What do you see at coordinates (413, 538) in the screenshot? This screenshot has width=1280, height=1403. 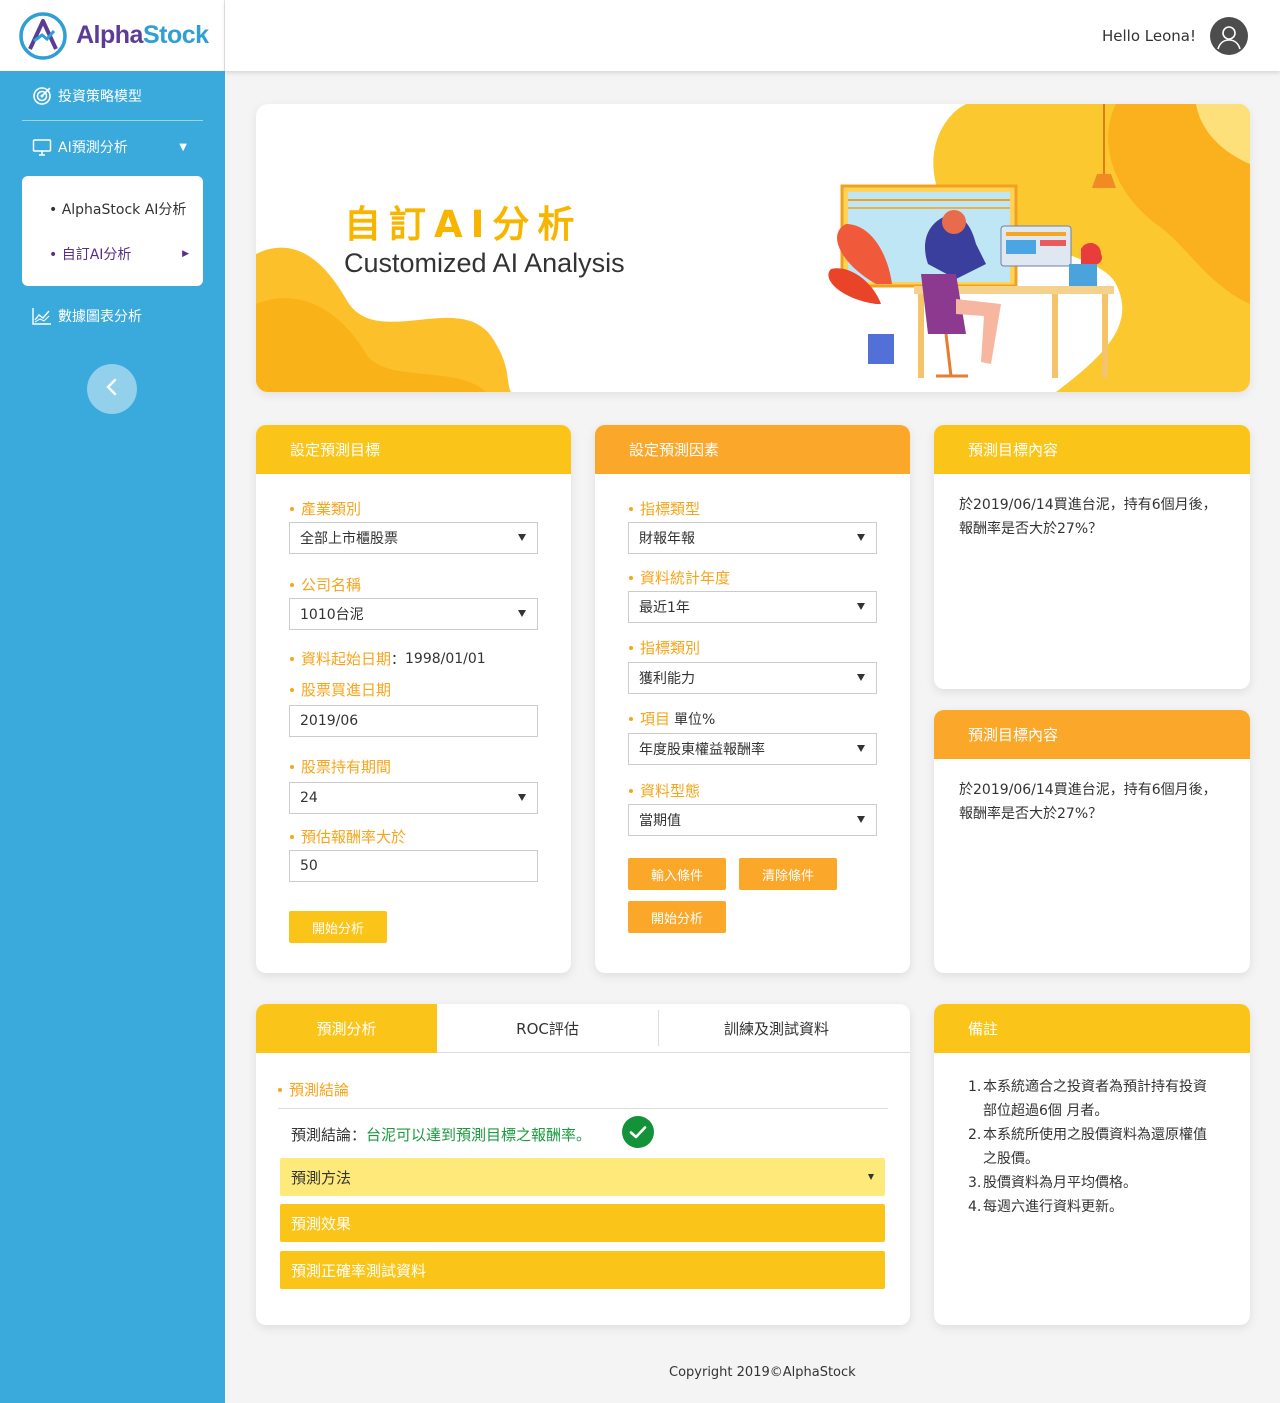 I see `industry-select: 全部上市櫃股票` at bounding box center [413, 538].